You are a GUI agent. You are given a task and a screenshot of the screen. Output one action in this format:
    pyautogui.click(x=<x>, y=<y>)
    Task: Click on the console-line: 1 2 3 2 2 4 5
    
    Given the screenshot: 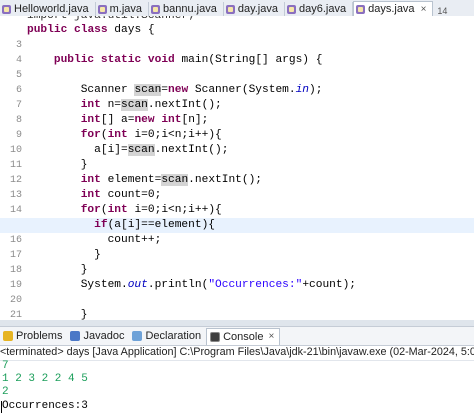 What is the action you would take?
    pyautogui.click(x=45, y=379)
    